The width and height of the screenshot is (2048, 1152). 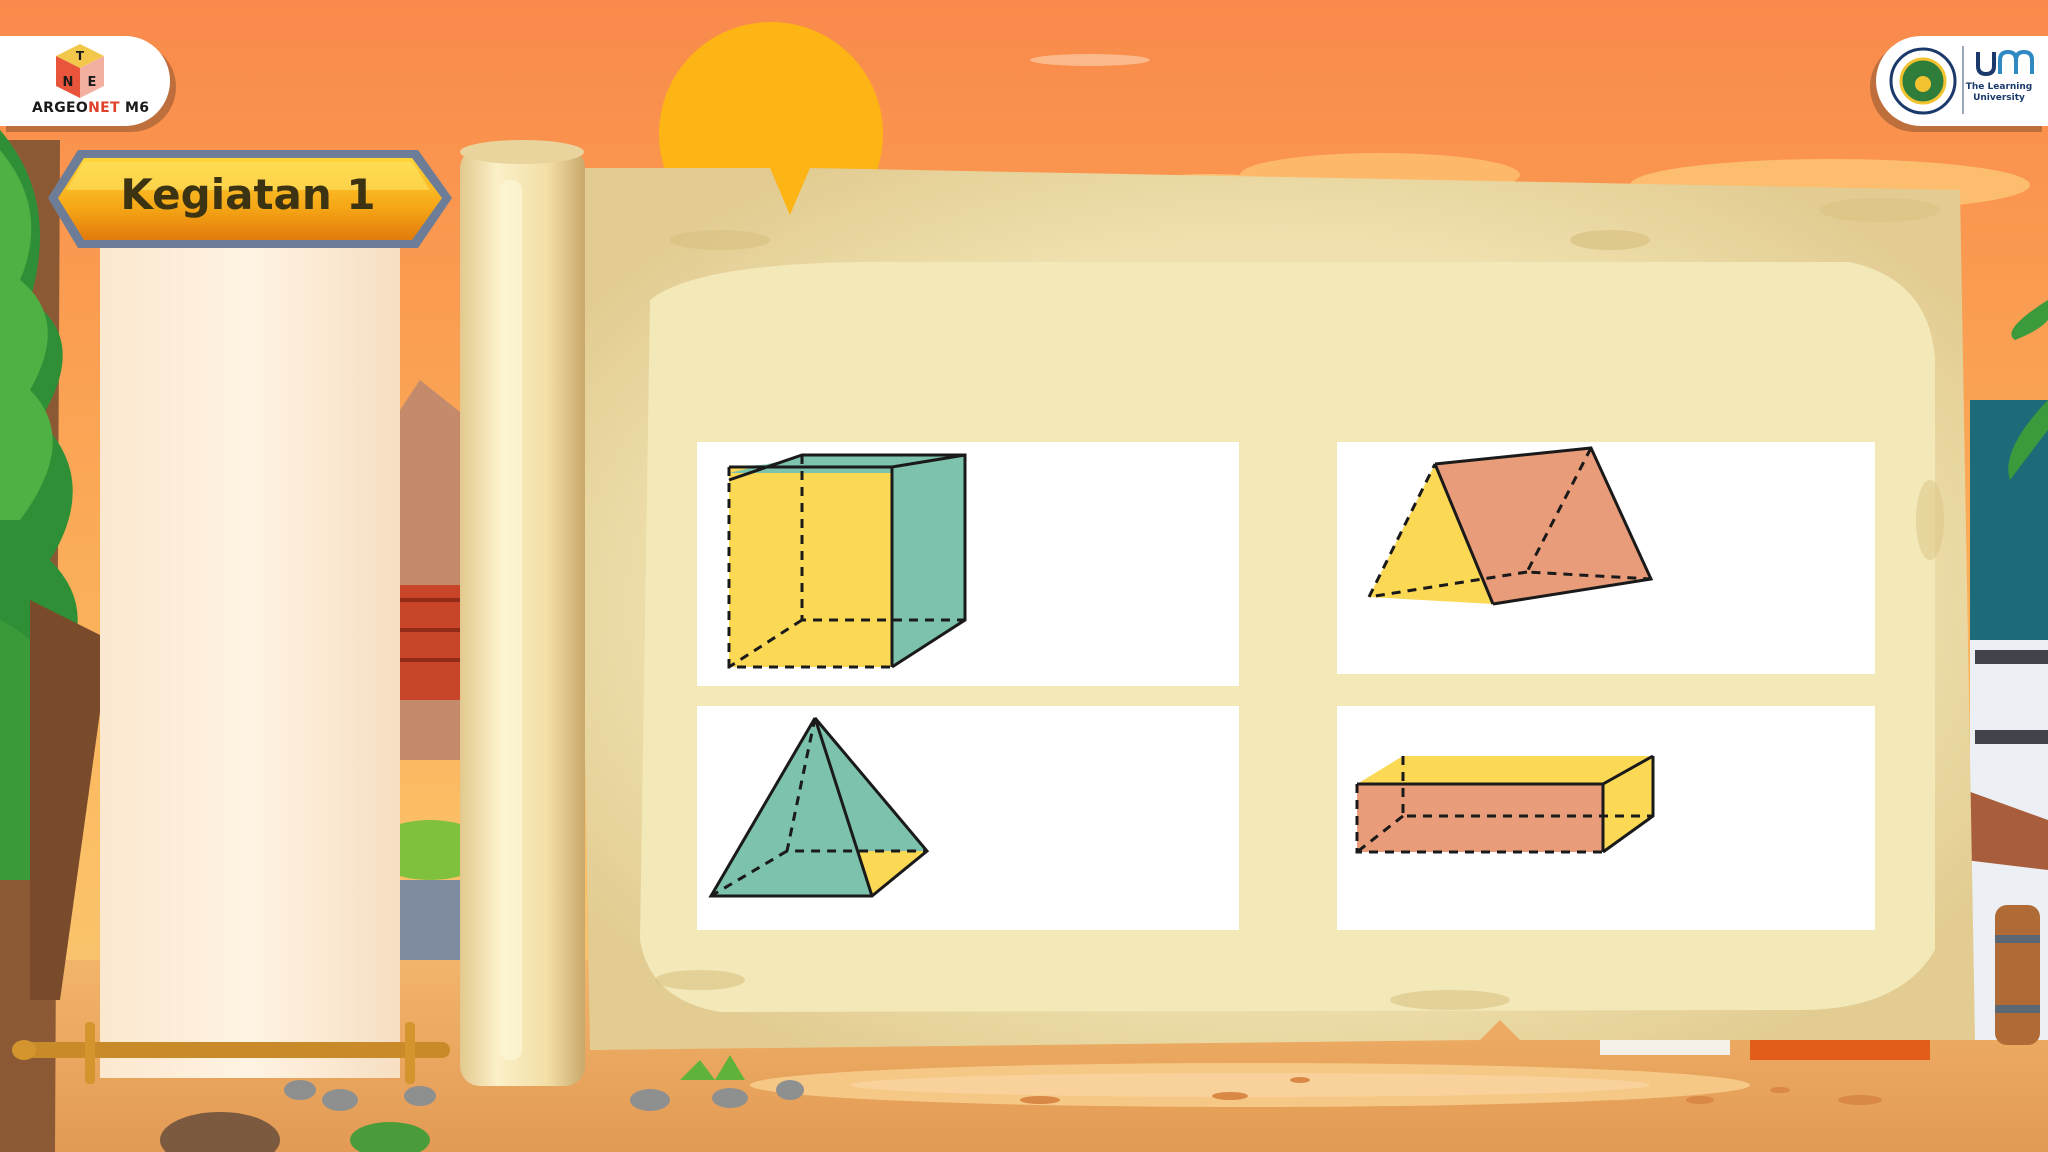 What do you see at coordinates (1999, 87) in the screenshot?
I see `university-tagline-line1: The Learning` at bounding box center [1999, 87].